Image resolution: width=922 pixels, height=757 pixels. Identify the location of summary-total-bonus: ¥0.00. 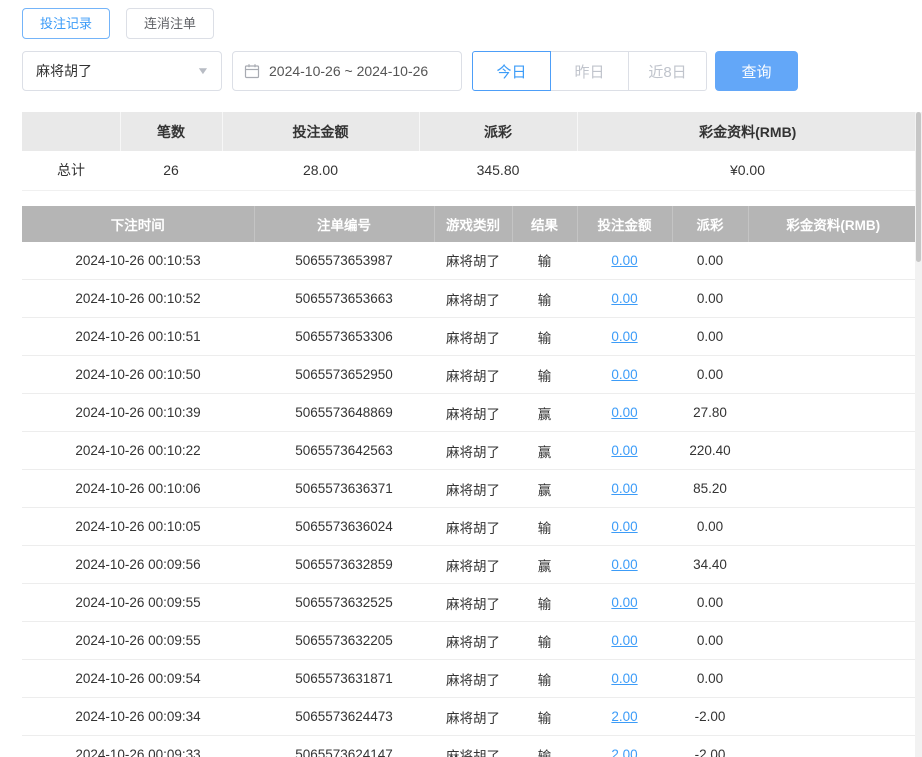
(747, 171).